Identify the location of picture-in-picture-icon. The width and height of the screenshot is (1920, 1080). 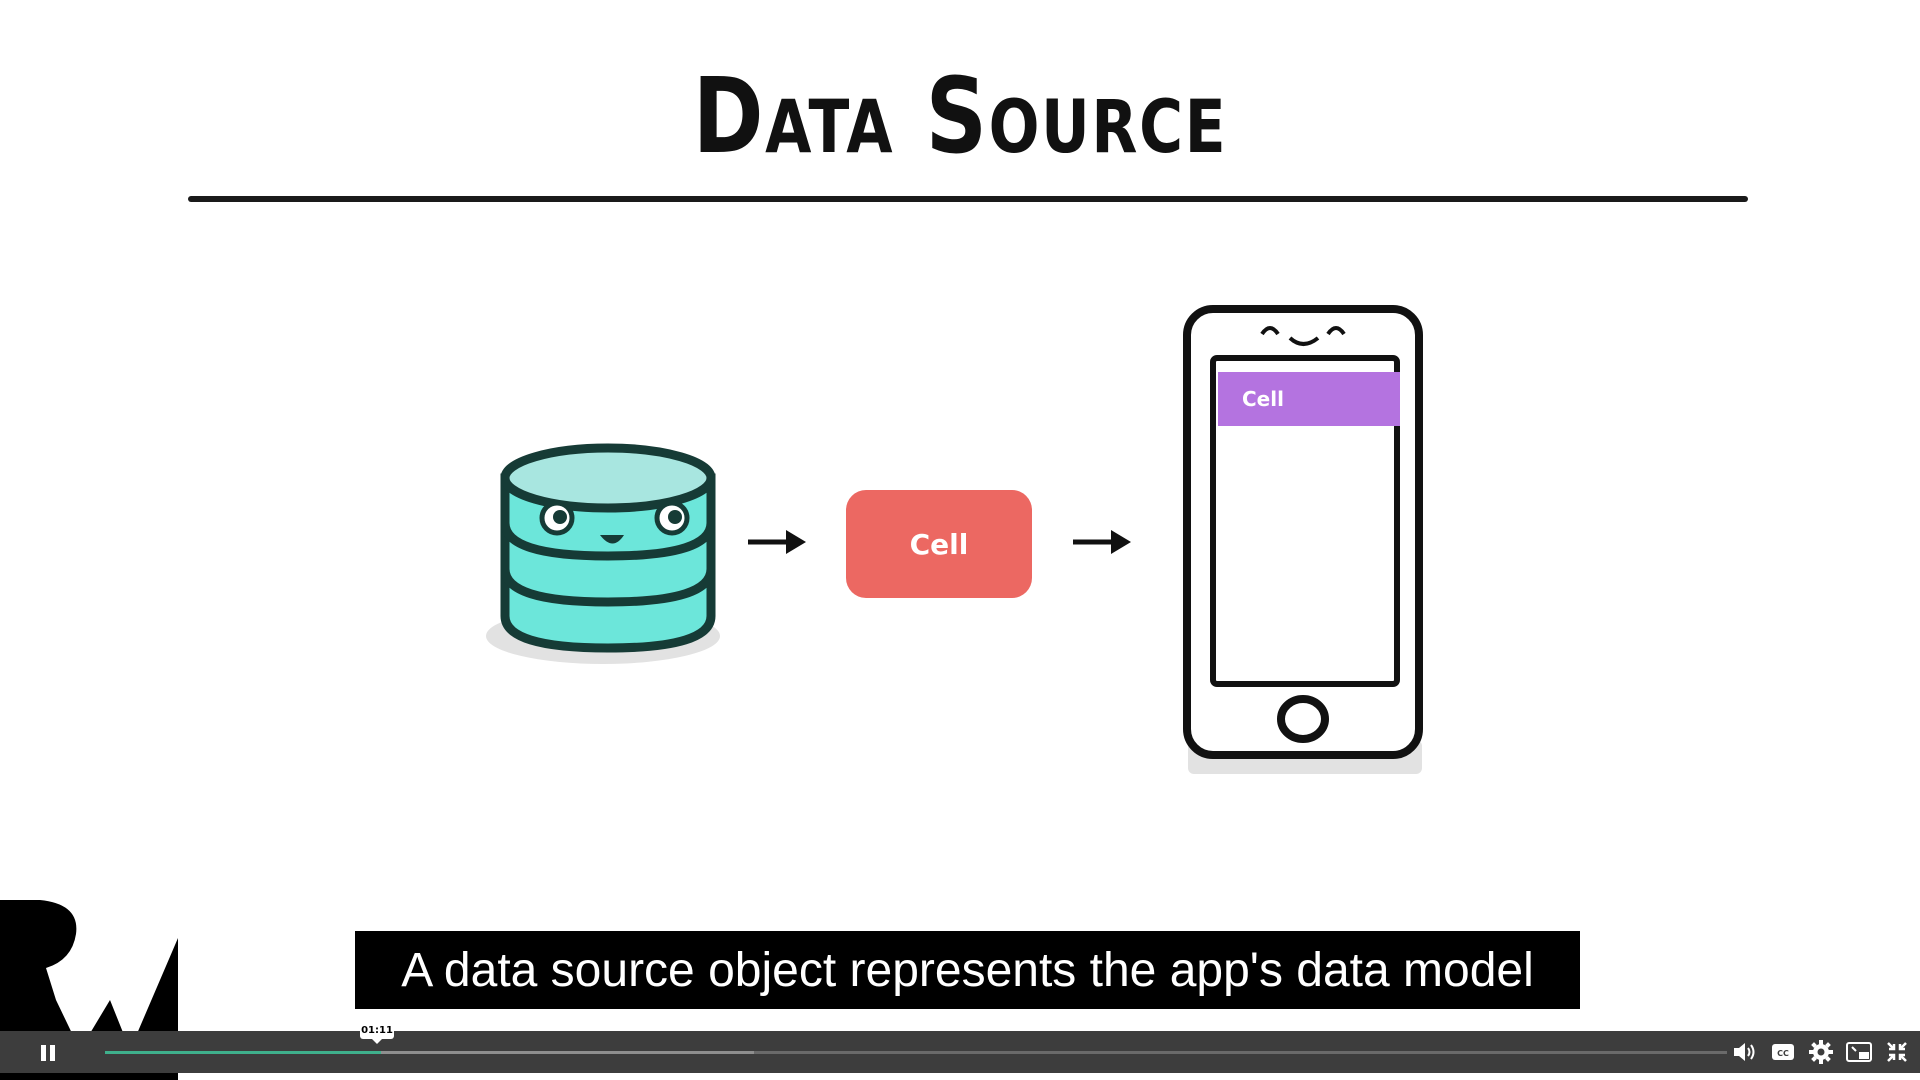
(1859, 1052).